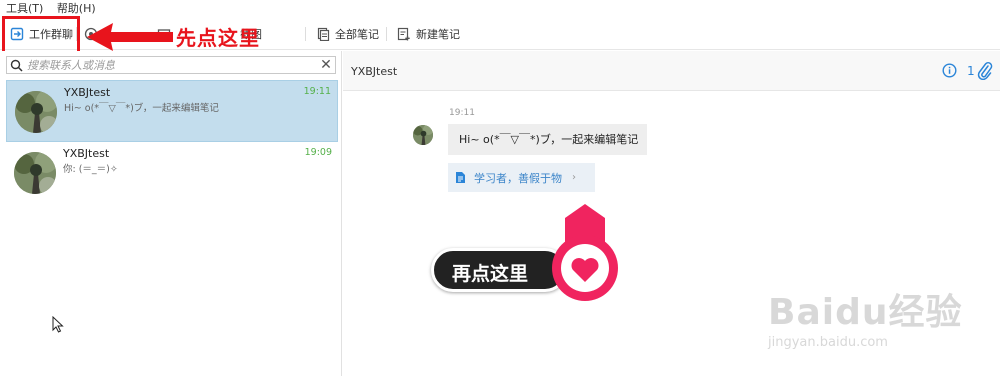  Describe the element at coordinates (403, 34) in the screenshot. I see `new-note-icon` at that location.